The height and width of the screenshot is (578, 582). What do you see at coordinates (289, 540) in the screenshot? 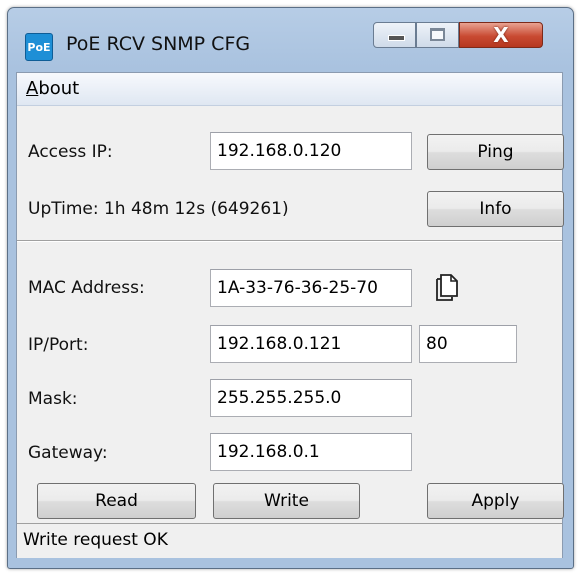
I see `status-bar: Write request OK` at bounding box center [289, 540].